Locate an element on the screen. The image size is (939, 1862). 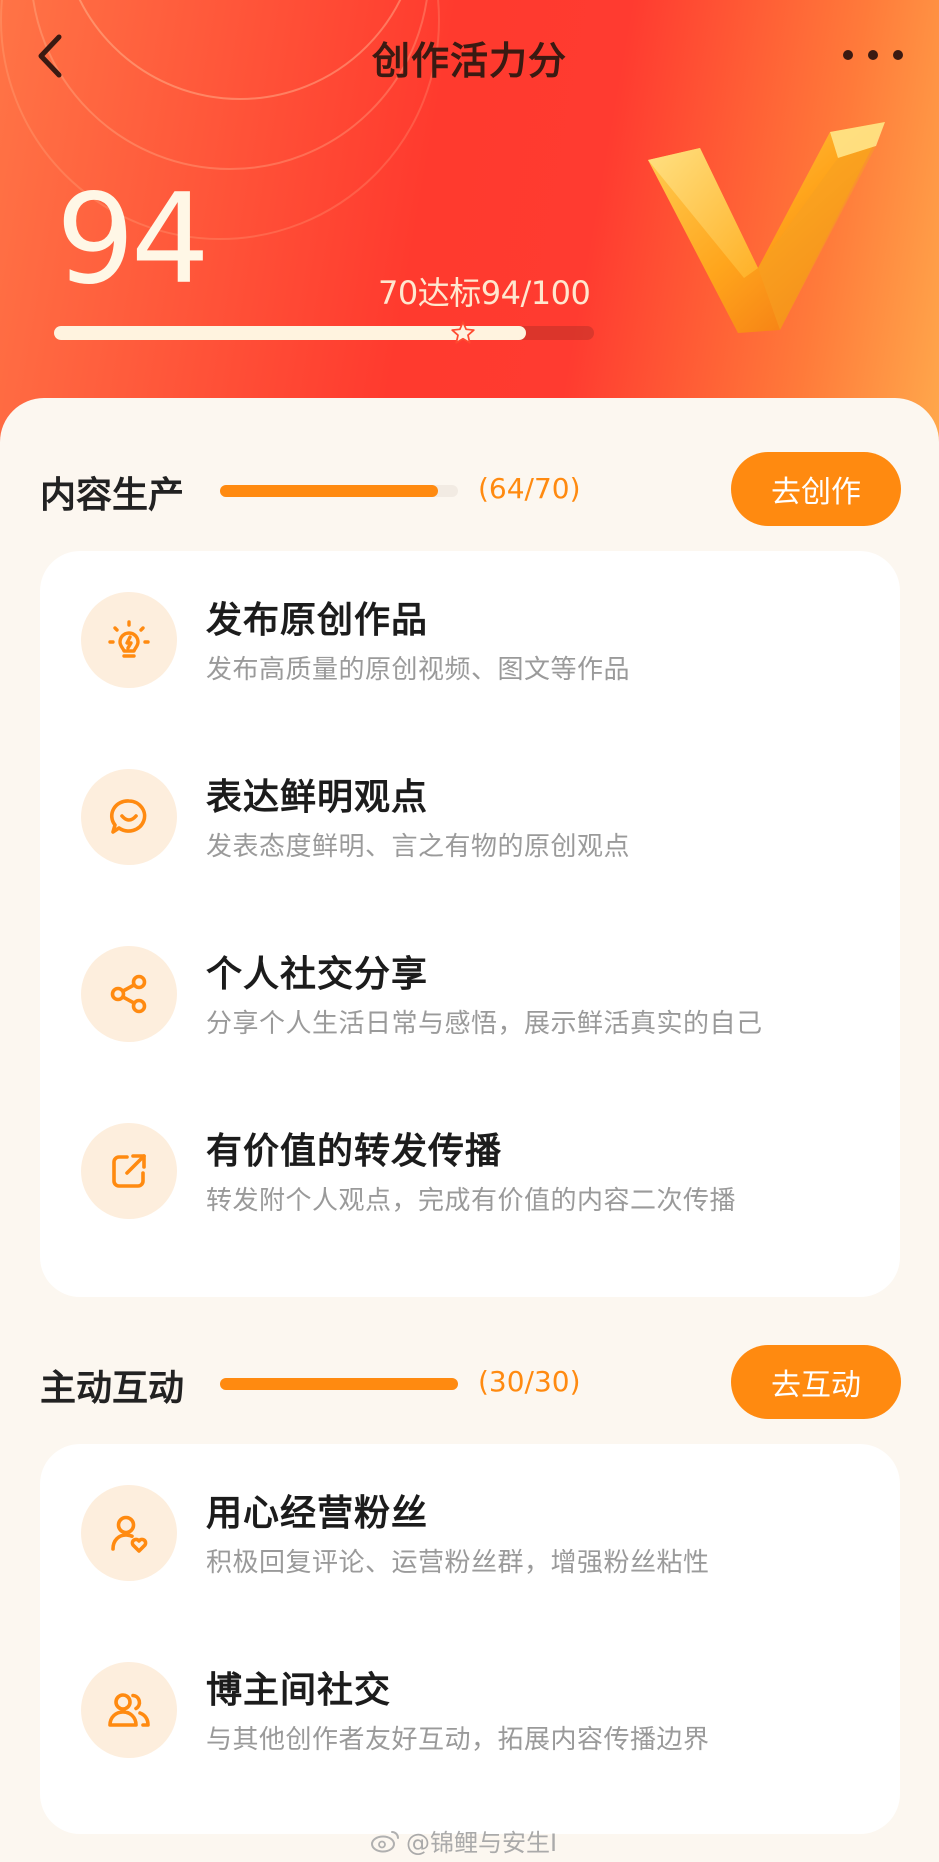
more-button is located at coordinates (873, 55).